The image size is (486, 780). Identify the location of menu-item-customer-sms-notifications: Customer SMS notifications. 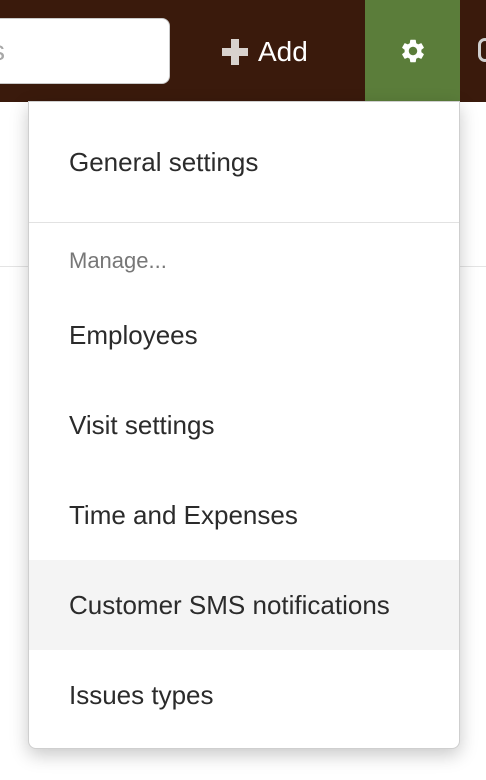
(244, 605).